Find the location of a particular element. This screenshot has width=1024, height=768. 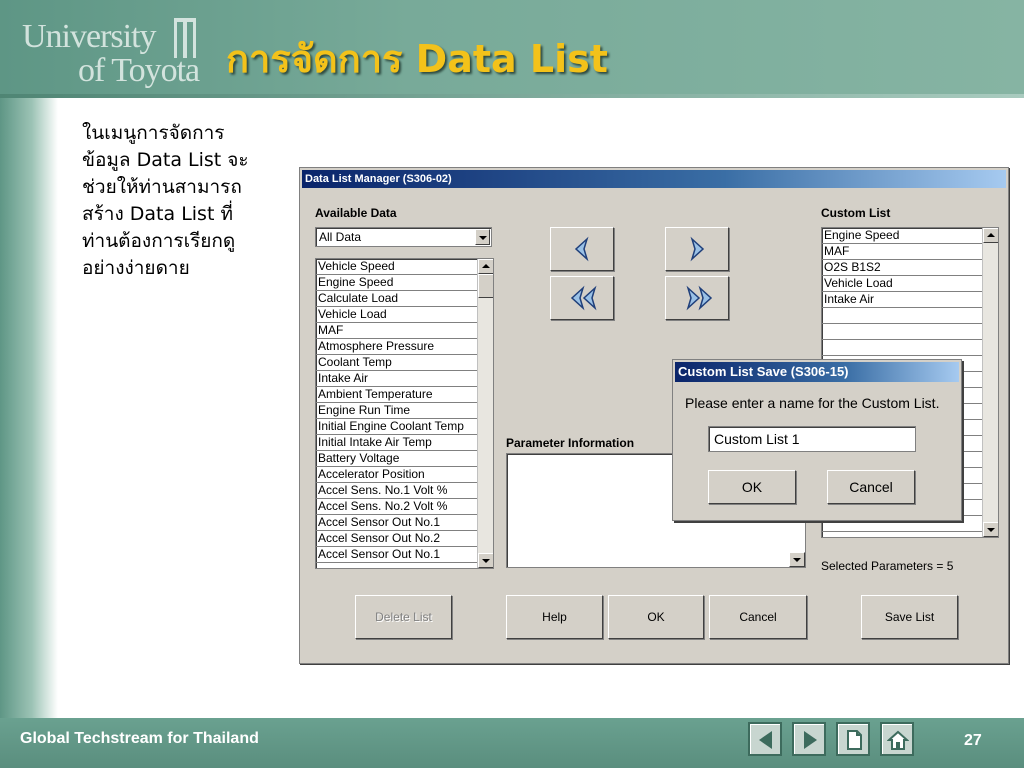

double-arrow-left-icon is located at coordinates (583, 298).